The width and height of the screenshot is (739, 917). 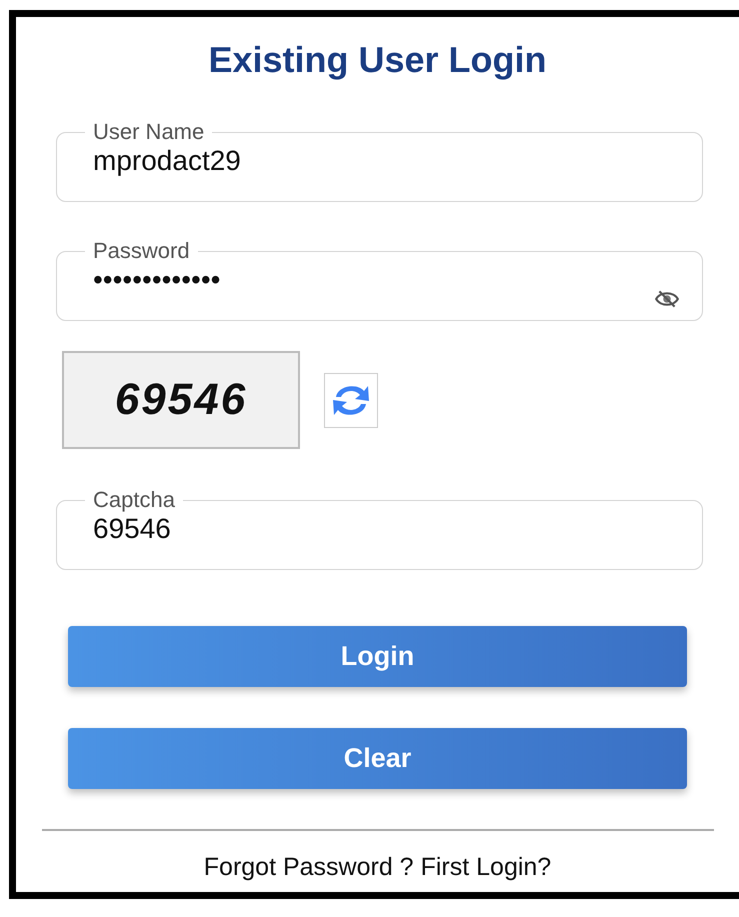 What do you see at coordinates (351, 400) in the screenshot?
I see `refresh-icon` at bounding box center [351, 400].